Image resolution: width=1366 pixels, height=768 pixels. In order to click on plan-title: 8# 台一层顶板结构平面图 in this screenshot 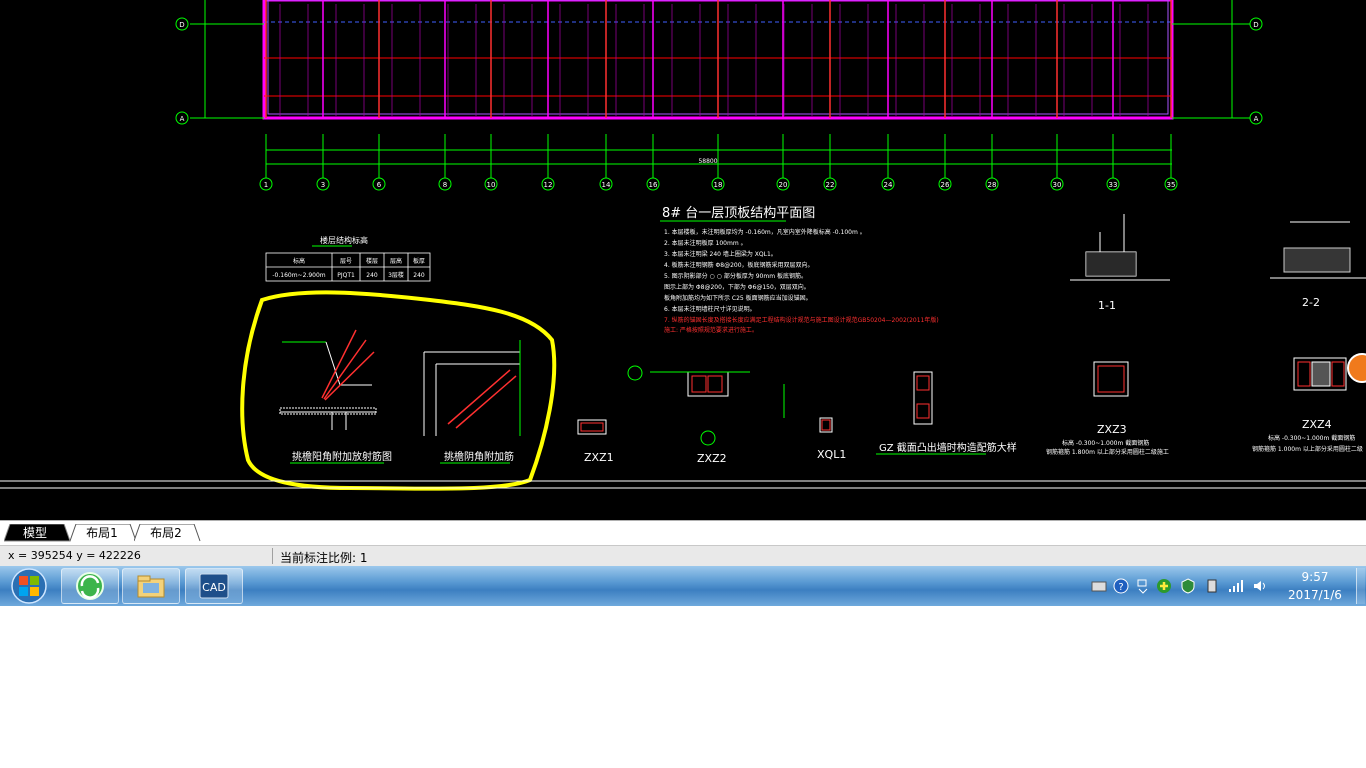, I will do `click(738, 213)`.